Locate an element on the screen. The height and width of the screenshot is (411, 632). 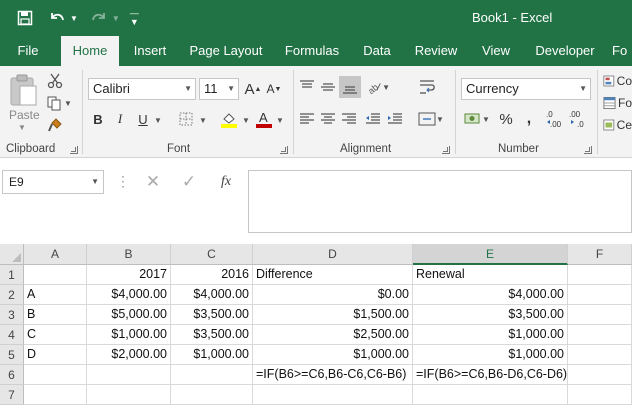
tab-page-layout: Page Layout is located at coordinates (226, 51).